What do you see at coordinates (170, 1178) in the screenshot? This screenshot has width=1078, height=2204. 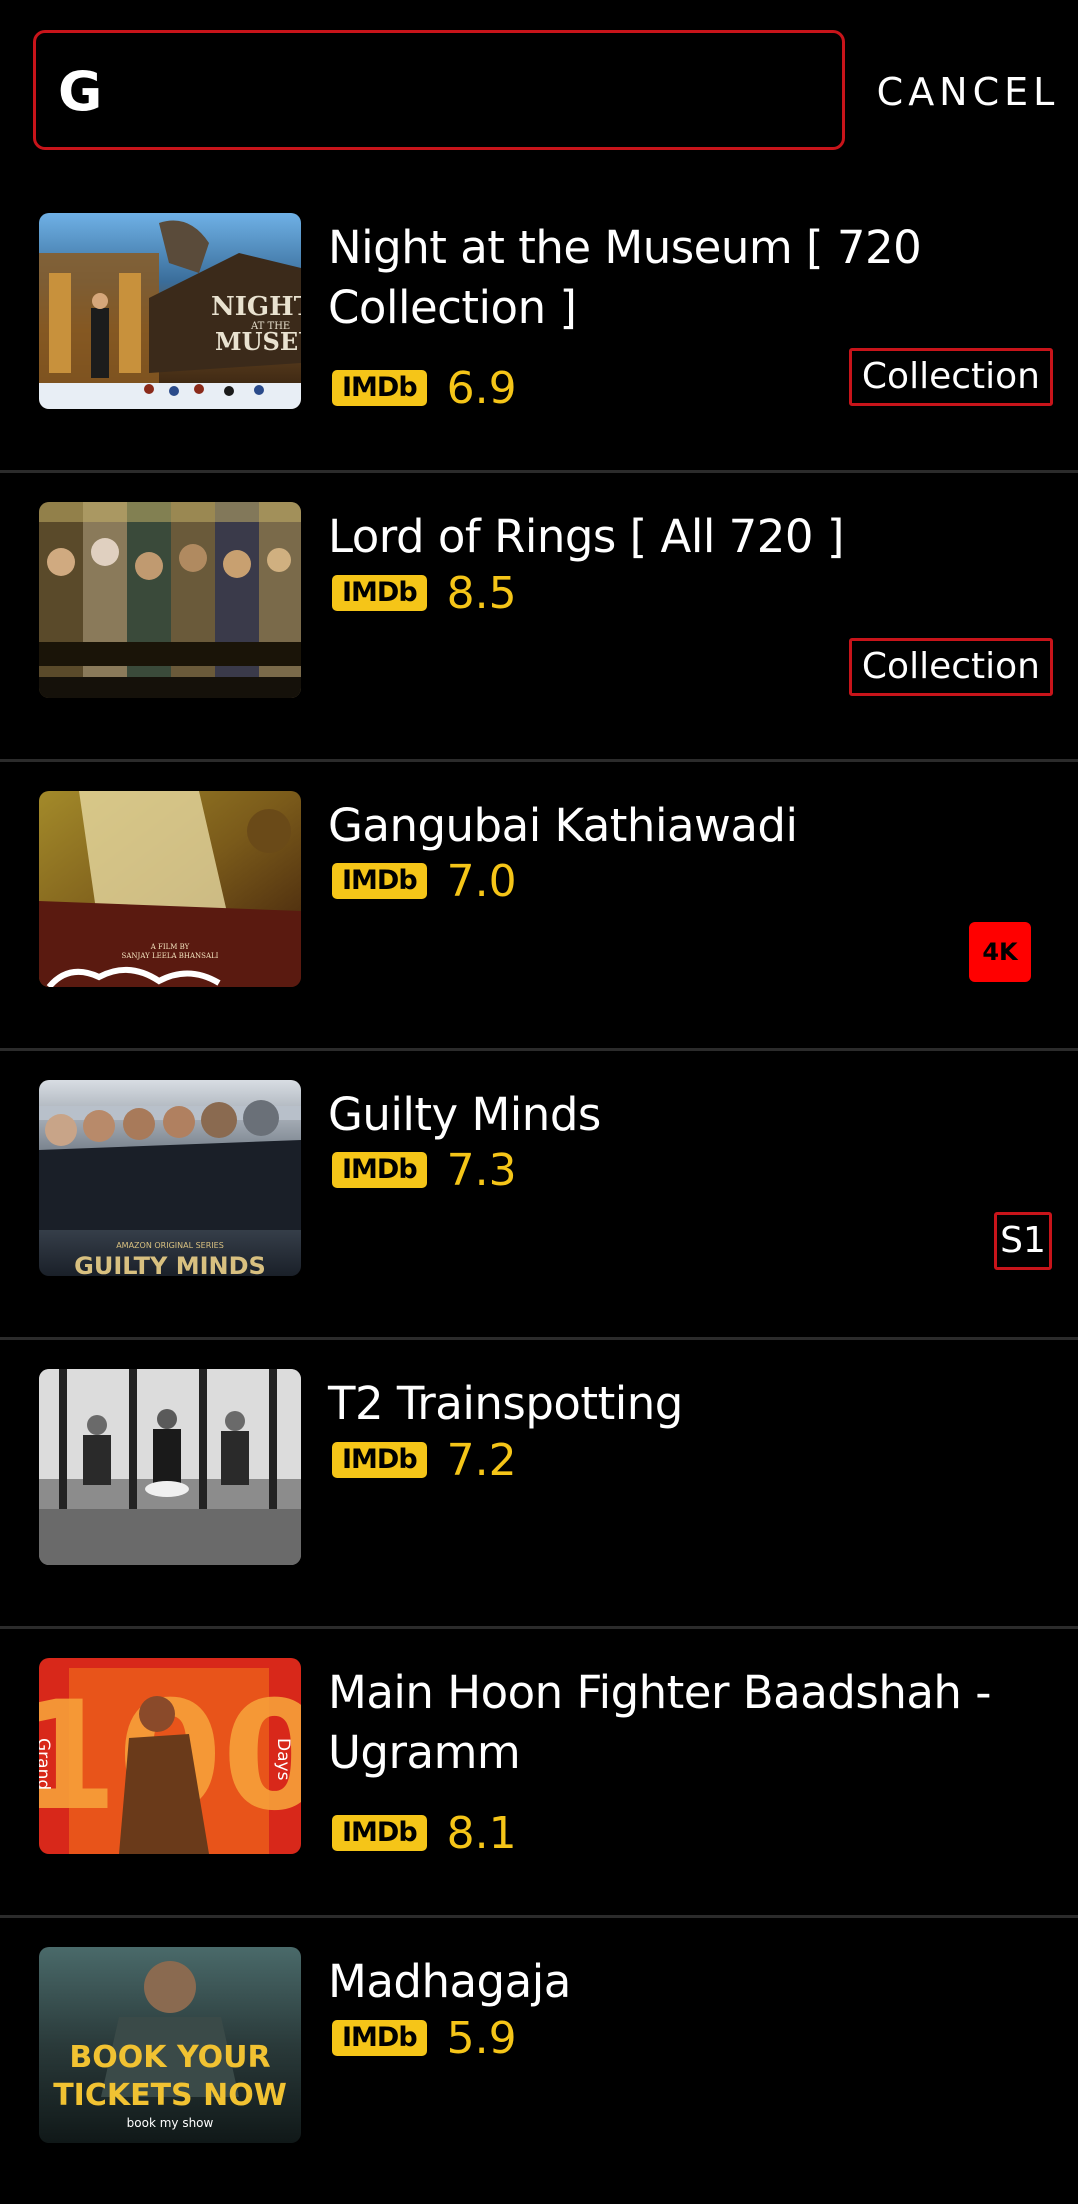 I see `poster-thumbnail: AMAZON ORIGINAL SERIES GUILTY MINDS` at bounding box center [170, 1178].